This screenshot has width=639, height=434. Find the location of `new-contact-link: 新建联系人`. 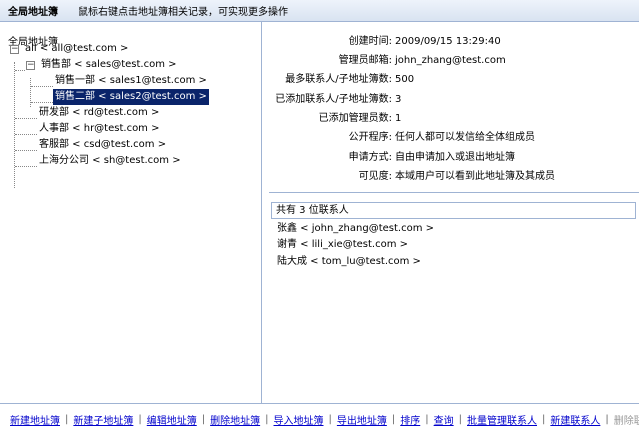

new-contact-link: 新建联系人 is located at coordinates (575, 419).